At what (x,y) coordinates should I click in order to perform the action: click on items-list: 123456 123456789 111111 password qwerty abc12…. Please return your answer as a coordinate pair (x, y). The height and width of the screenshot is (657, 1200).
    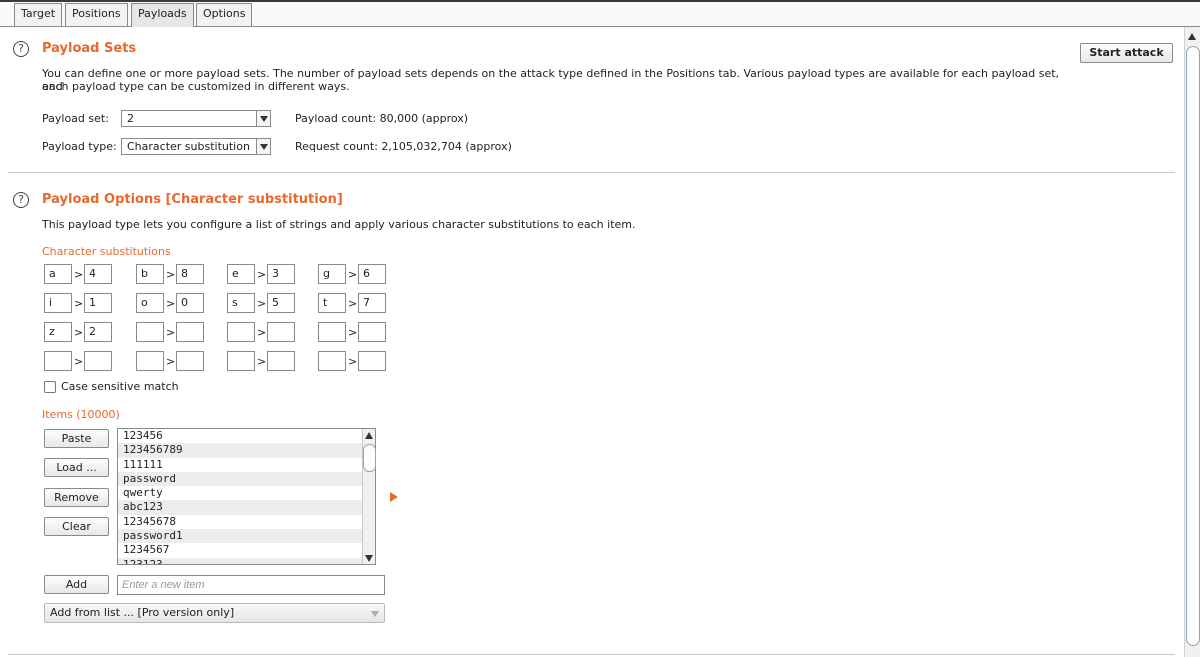
    Looking at the image, I should click on (246, 496).